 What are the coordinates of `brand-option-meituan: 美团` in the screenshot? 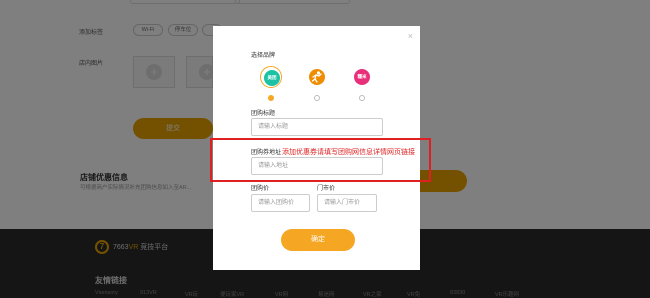 It's located at (271, 77).